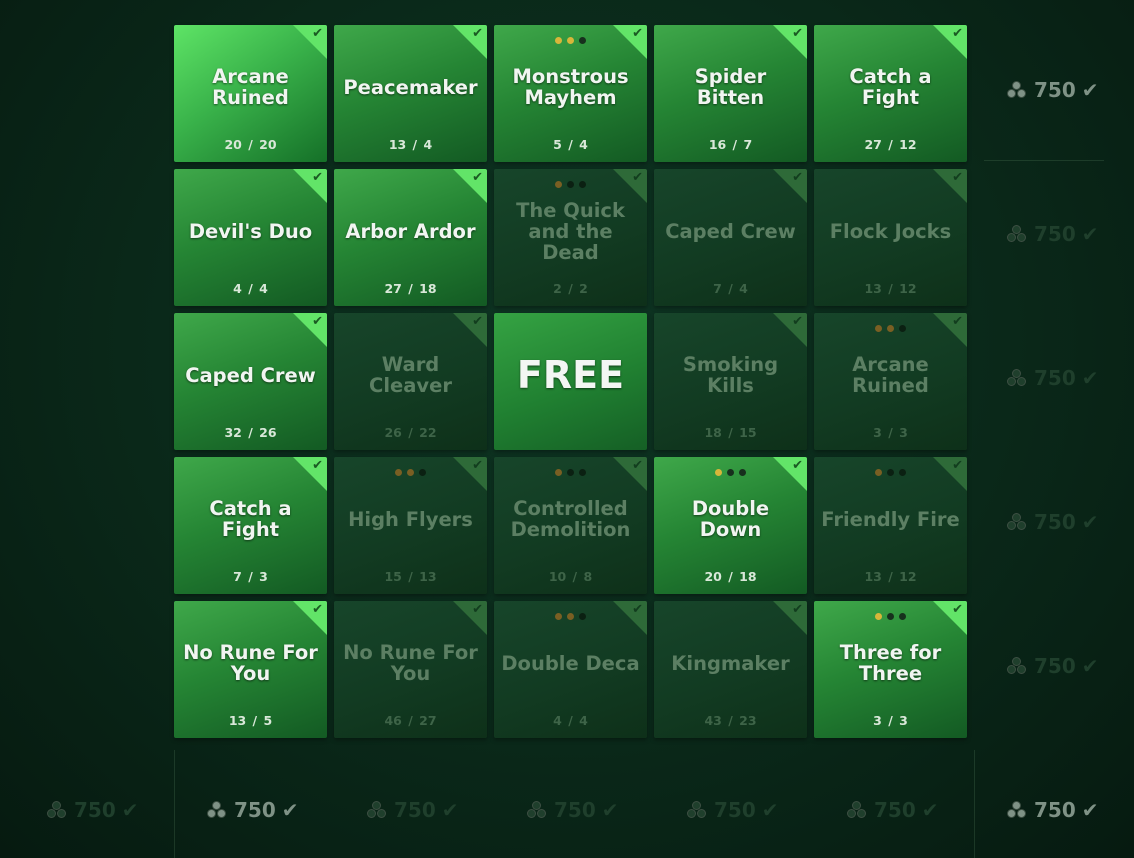 The height and width of the screenshot is (858, 1134). I want to click on challenge-tile: ✔ Three for Three 3 / 3, so click(890, 669).